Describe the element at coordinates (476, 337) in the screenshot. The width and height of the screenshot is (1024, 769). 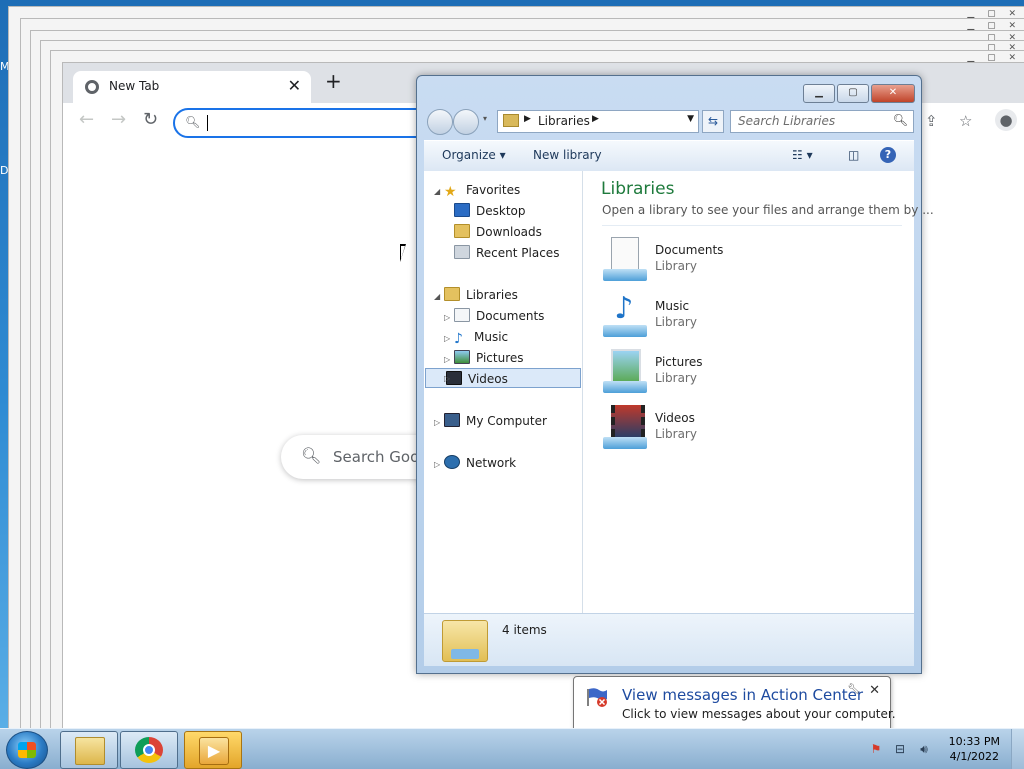
I see `nav-music: ▷ ♪ Music` at that location.